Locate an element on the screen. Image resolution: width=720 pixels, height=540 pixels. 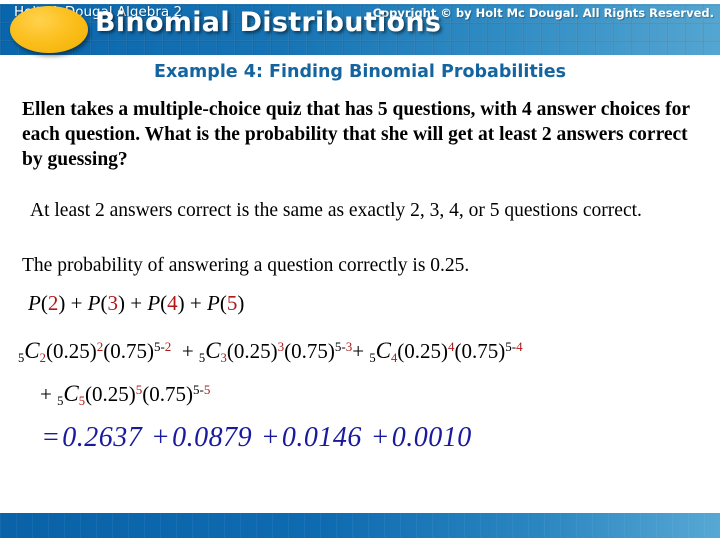
plus-2: + is located at coordinates (136, 303).